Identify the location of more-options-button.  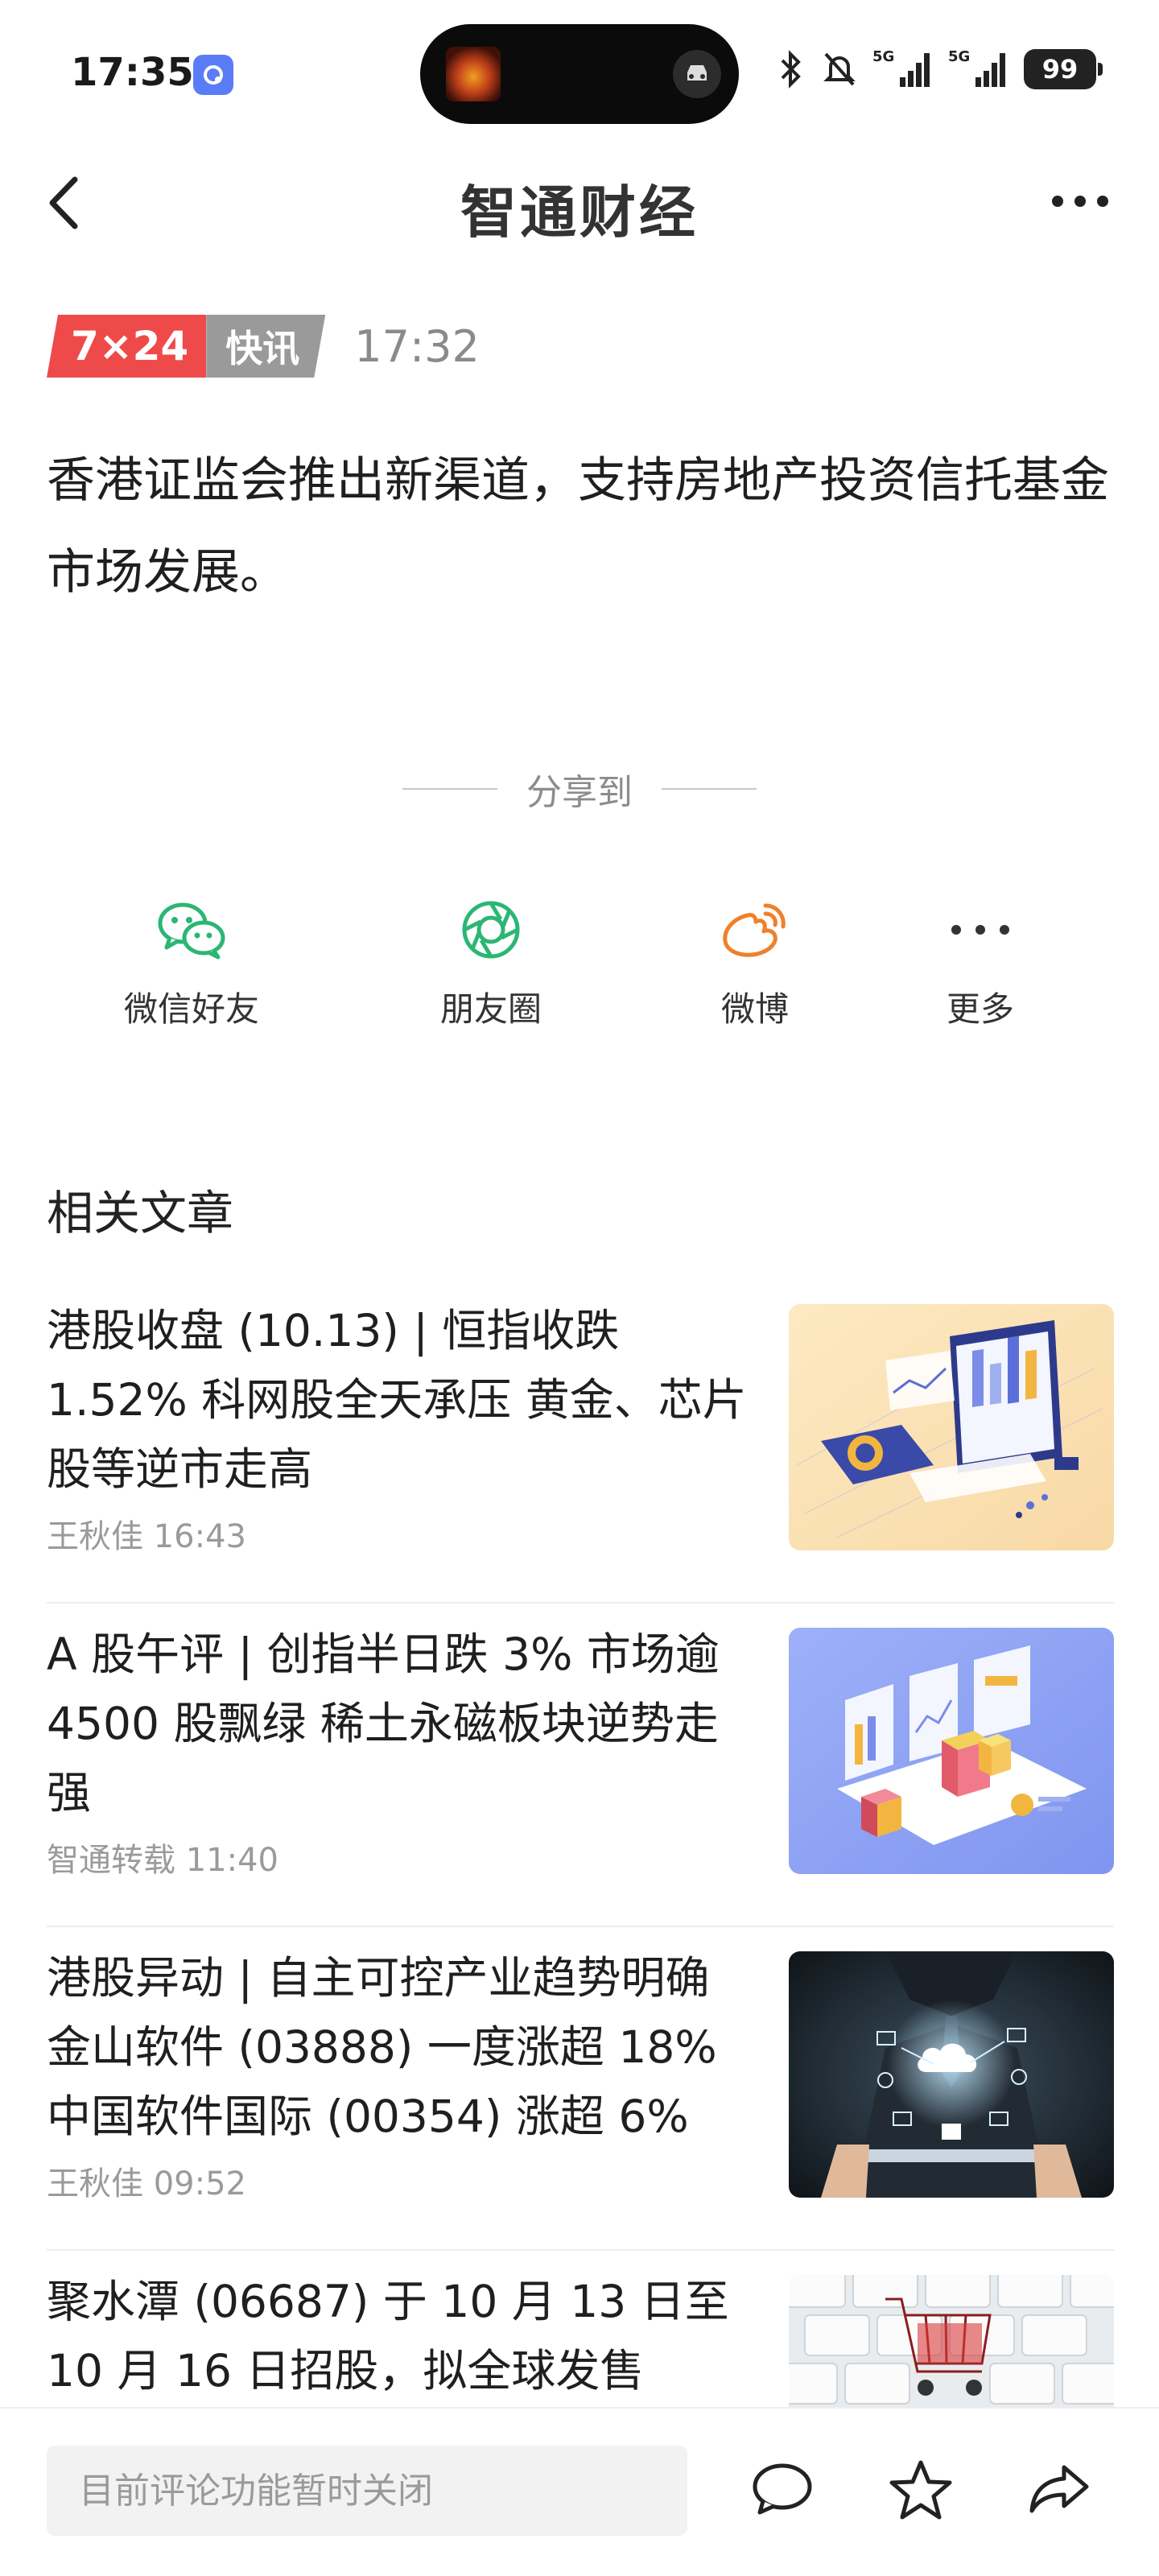
(1080, 201).